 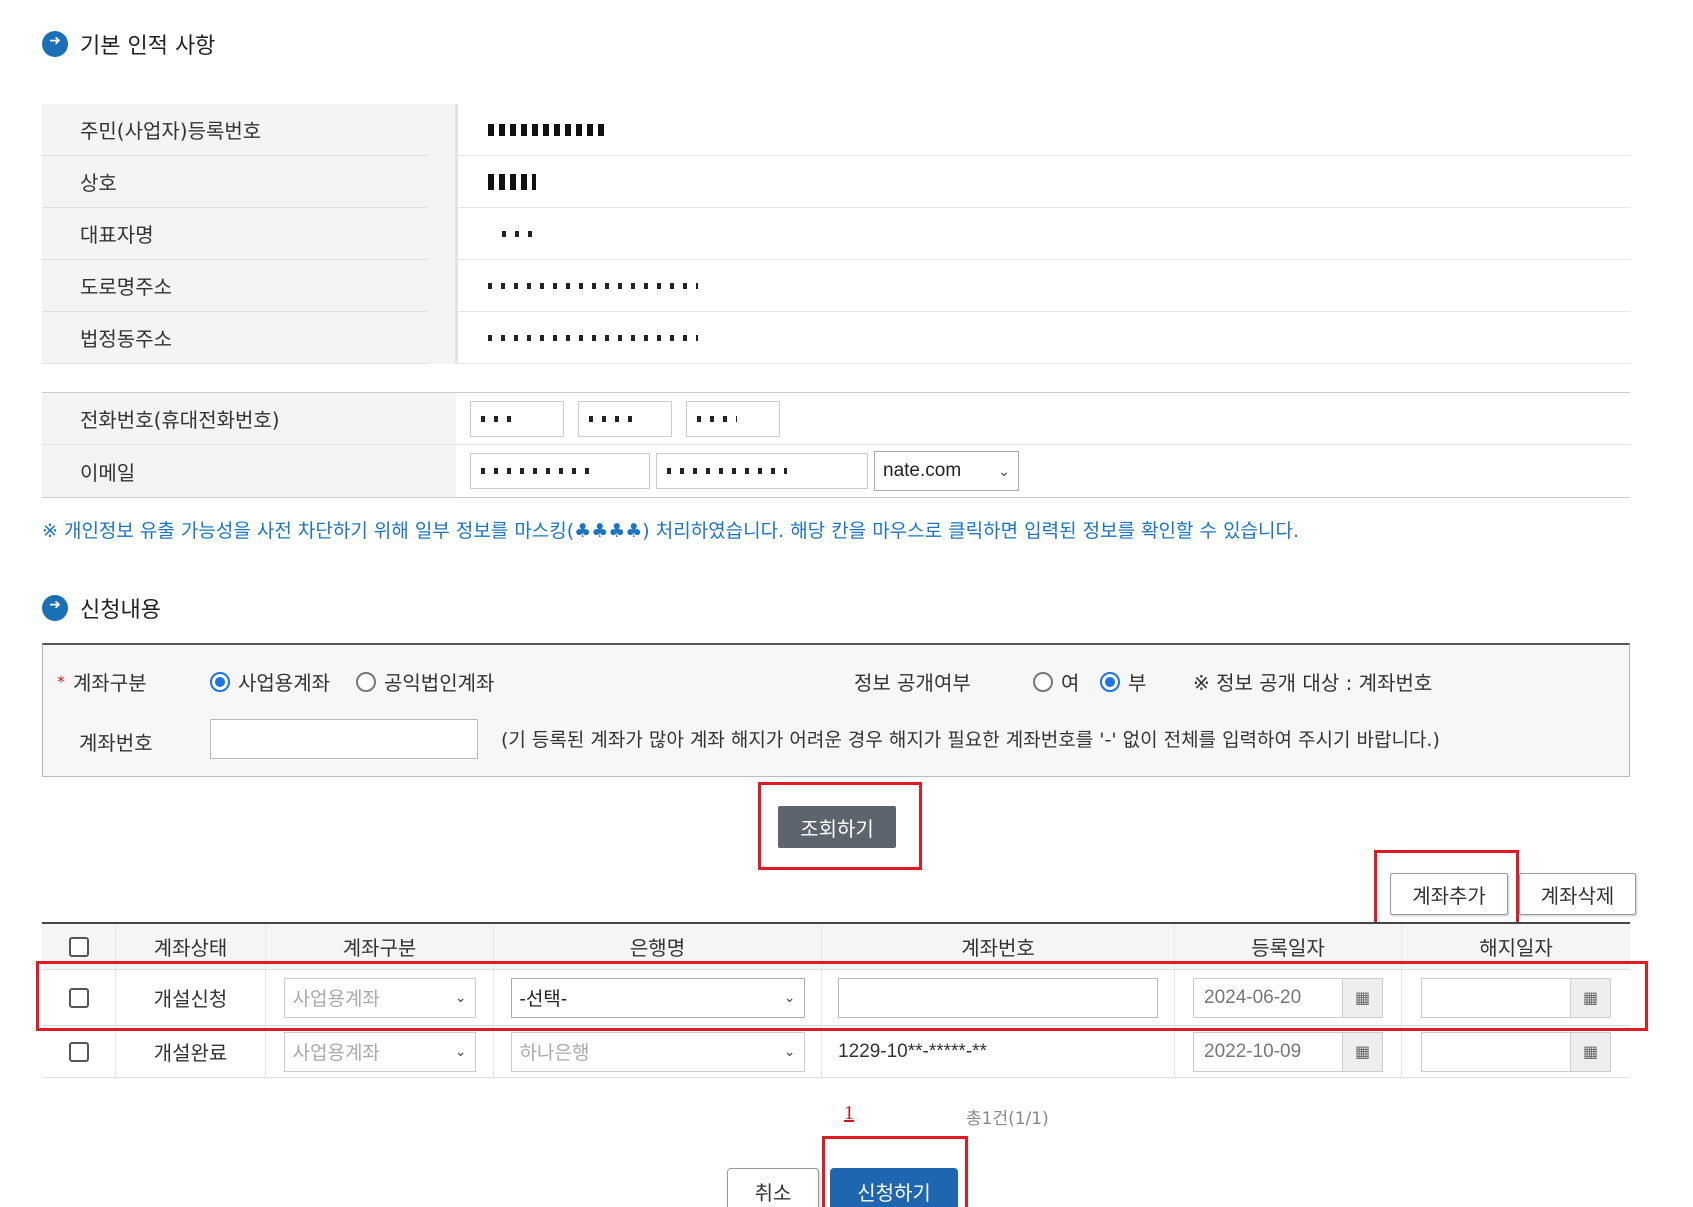 I want to click on radio-yes-label: 여, so click(x=1070, y=683).